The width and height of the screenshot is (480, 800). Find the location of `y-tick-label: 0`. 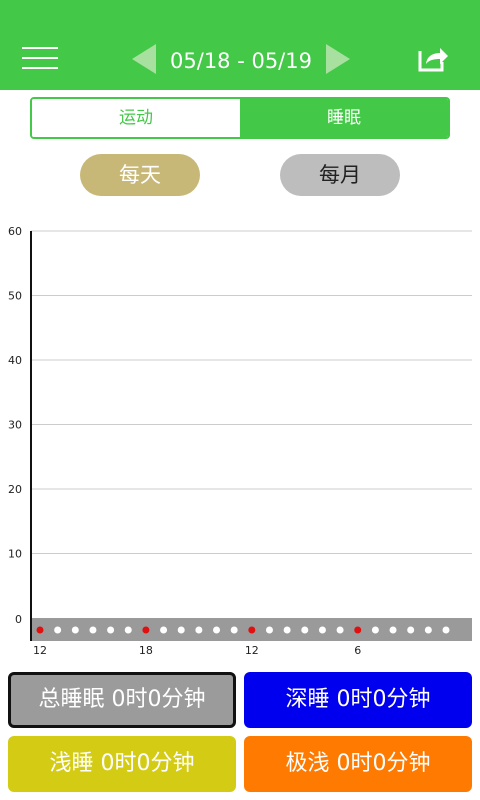

y-tick-label: 0 is located at coordinates (18, 619).